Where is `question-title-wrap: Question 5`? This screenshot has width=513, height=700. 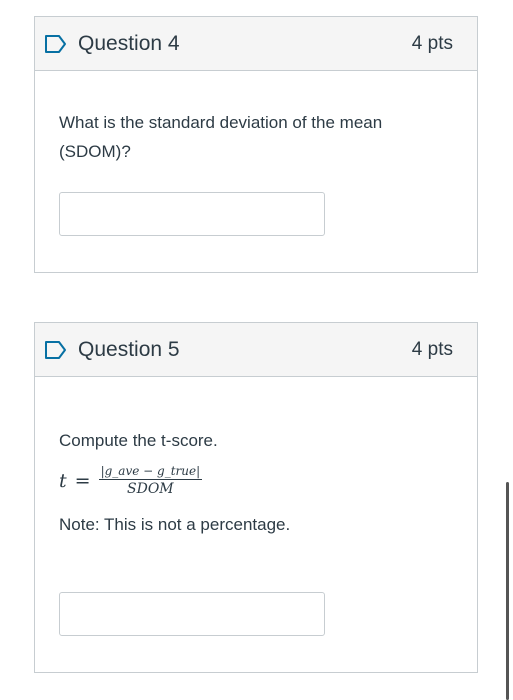 question-title-wrap: Question 5 is located at coordinates (112, 350).